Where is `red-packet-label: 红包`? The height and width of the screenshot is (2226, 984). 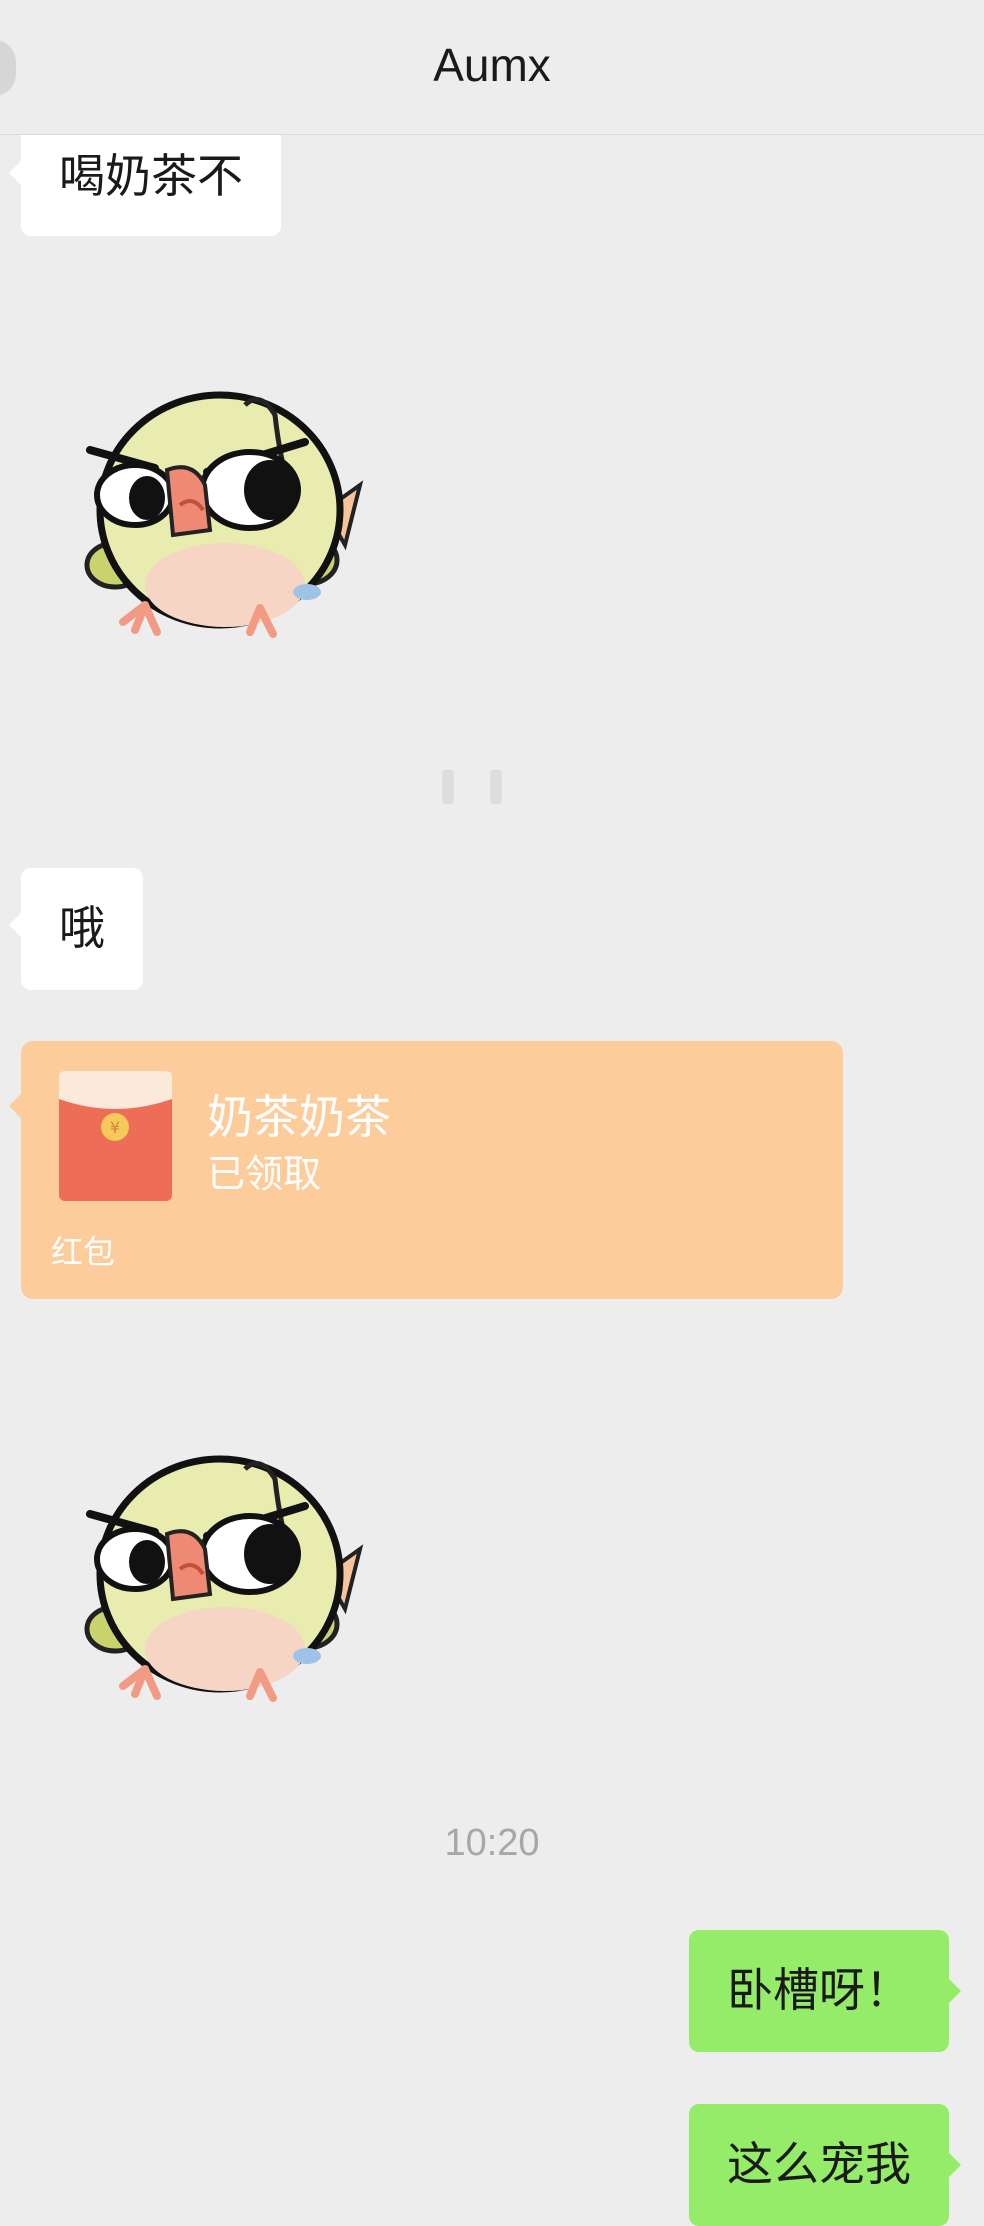 red-packet-label: 红包 is located at coordinates (83, 1252).